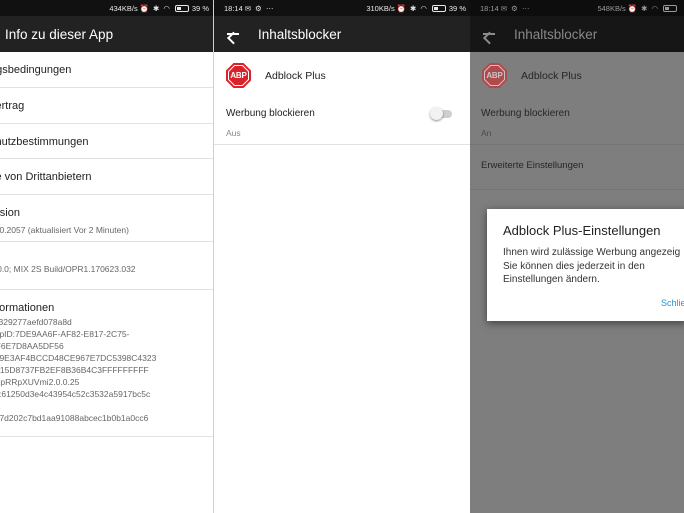  I want to click on info-line: appID:7DE9AA6F-AF82-E817-2C75-, so click(65, 334).